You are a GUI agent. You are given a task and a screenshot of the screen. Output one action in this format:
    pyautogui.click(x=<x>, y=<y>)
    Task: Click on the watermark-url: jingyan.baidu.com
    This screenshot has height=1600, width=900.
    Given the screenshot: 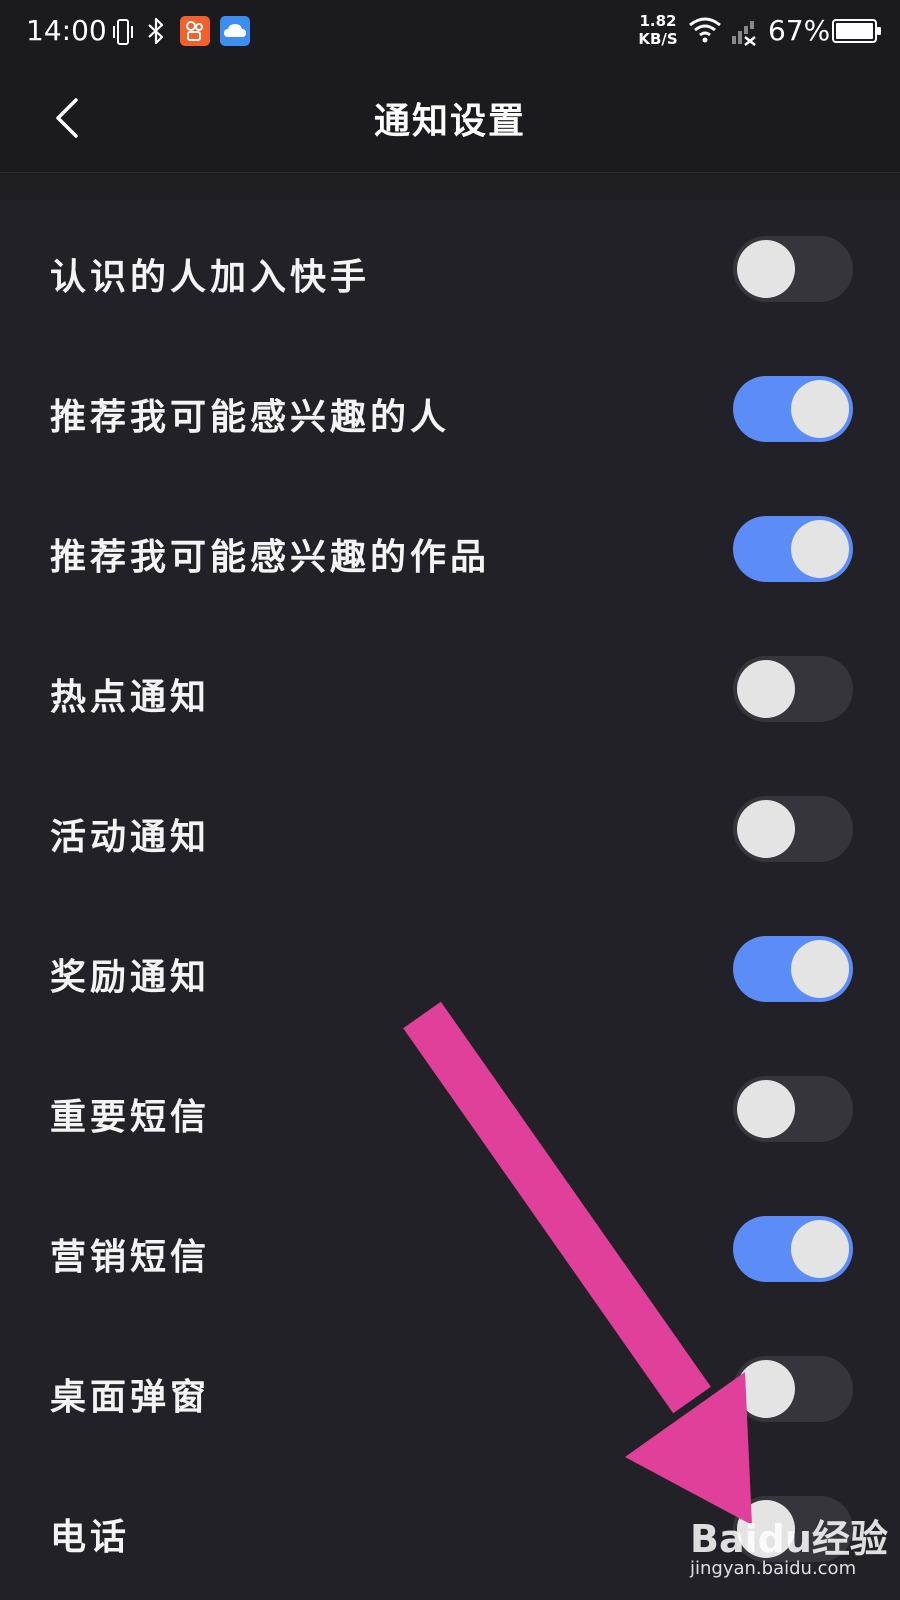 What is the action you would take?
    pyautogui.click(x=773, y=1568)
    